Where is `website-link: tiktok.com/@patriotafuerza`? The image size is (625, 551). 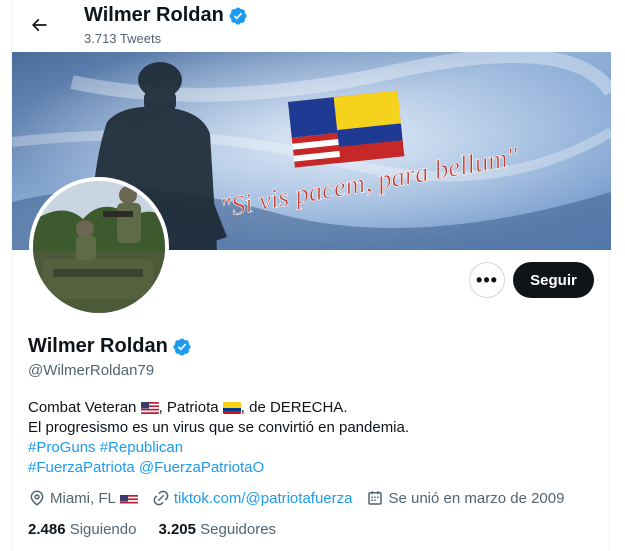
website-link: tiktok.com/@patriotafuerza is located at coordinates (263, 498).